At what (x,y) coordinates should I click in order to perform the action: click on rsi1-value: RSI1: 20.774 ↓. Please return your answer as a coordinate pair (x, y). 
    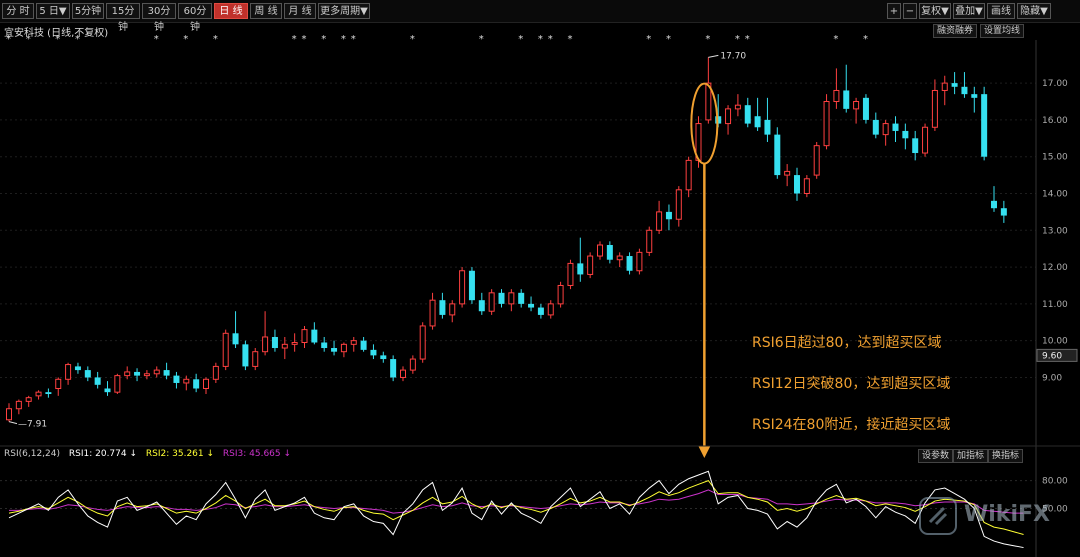
    Looking at the image, I should click on (103, 454).